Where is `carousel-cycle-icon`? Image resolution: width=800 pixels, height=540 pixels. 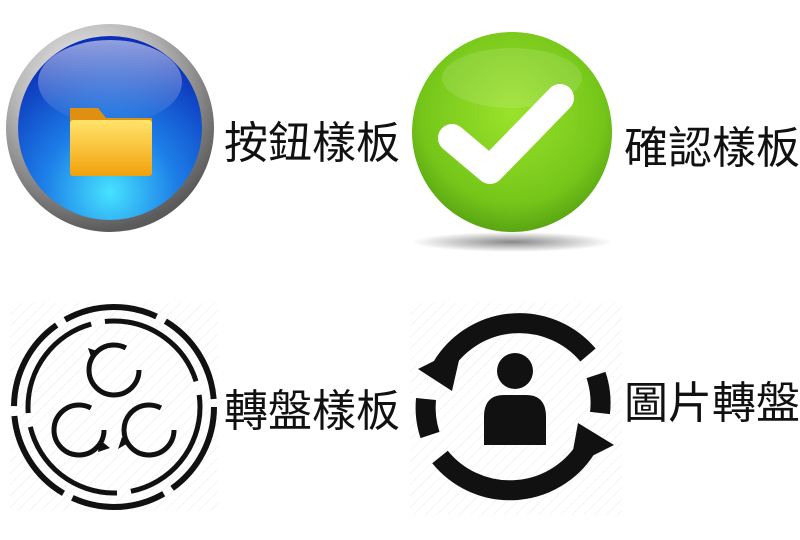
carousel-cycle-icon is located at coordinates (114, 407).